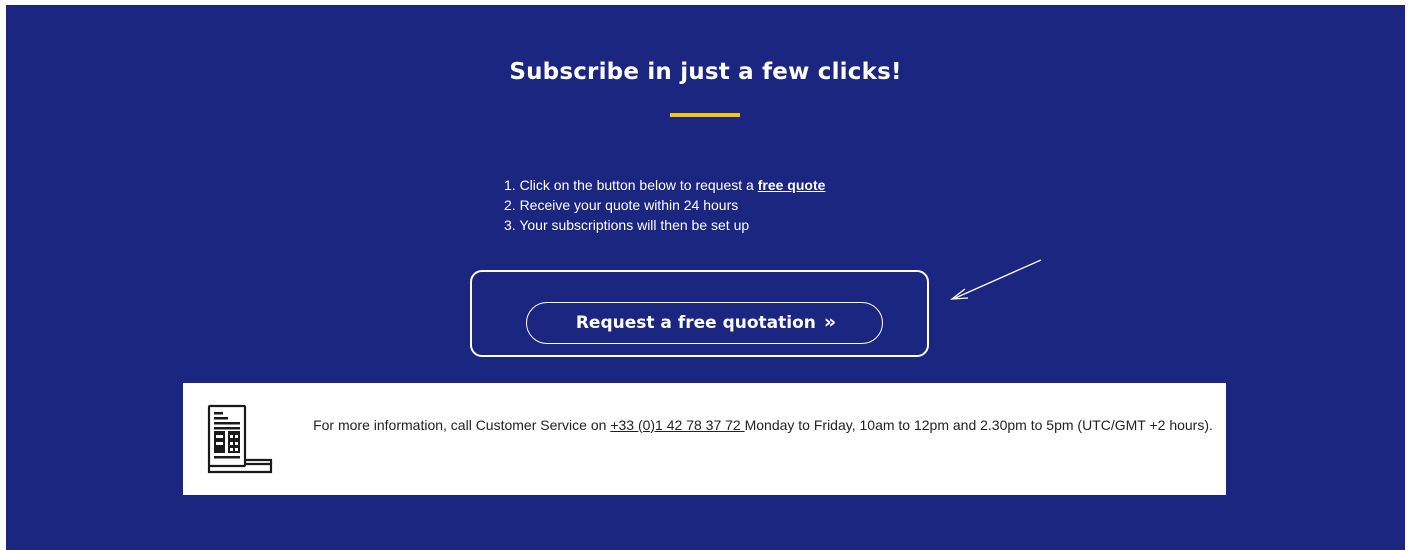 The height and width of the screenshot is (550, 1411). I want to click on section-title: Subscribe in just a few clicks!, so click(705, 72).